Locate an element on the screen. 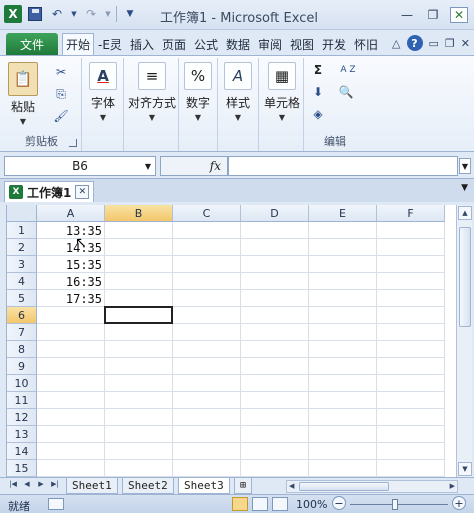 The width and height of the screenshot is (474, 513). row-header-12: 12 is located at coordinates (22, 417).